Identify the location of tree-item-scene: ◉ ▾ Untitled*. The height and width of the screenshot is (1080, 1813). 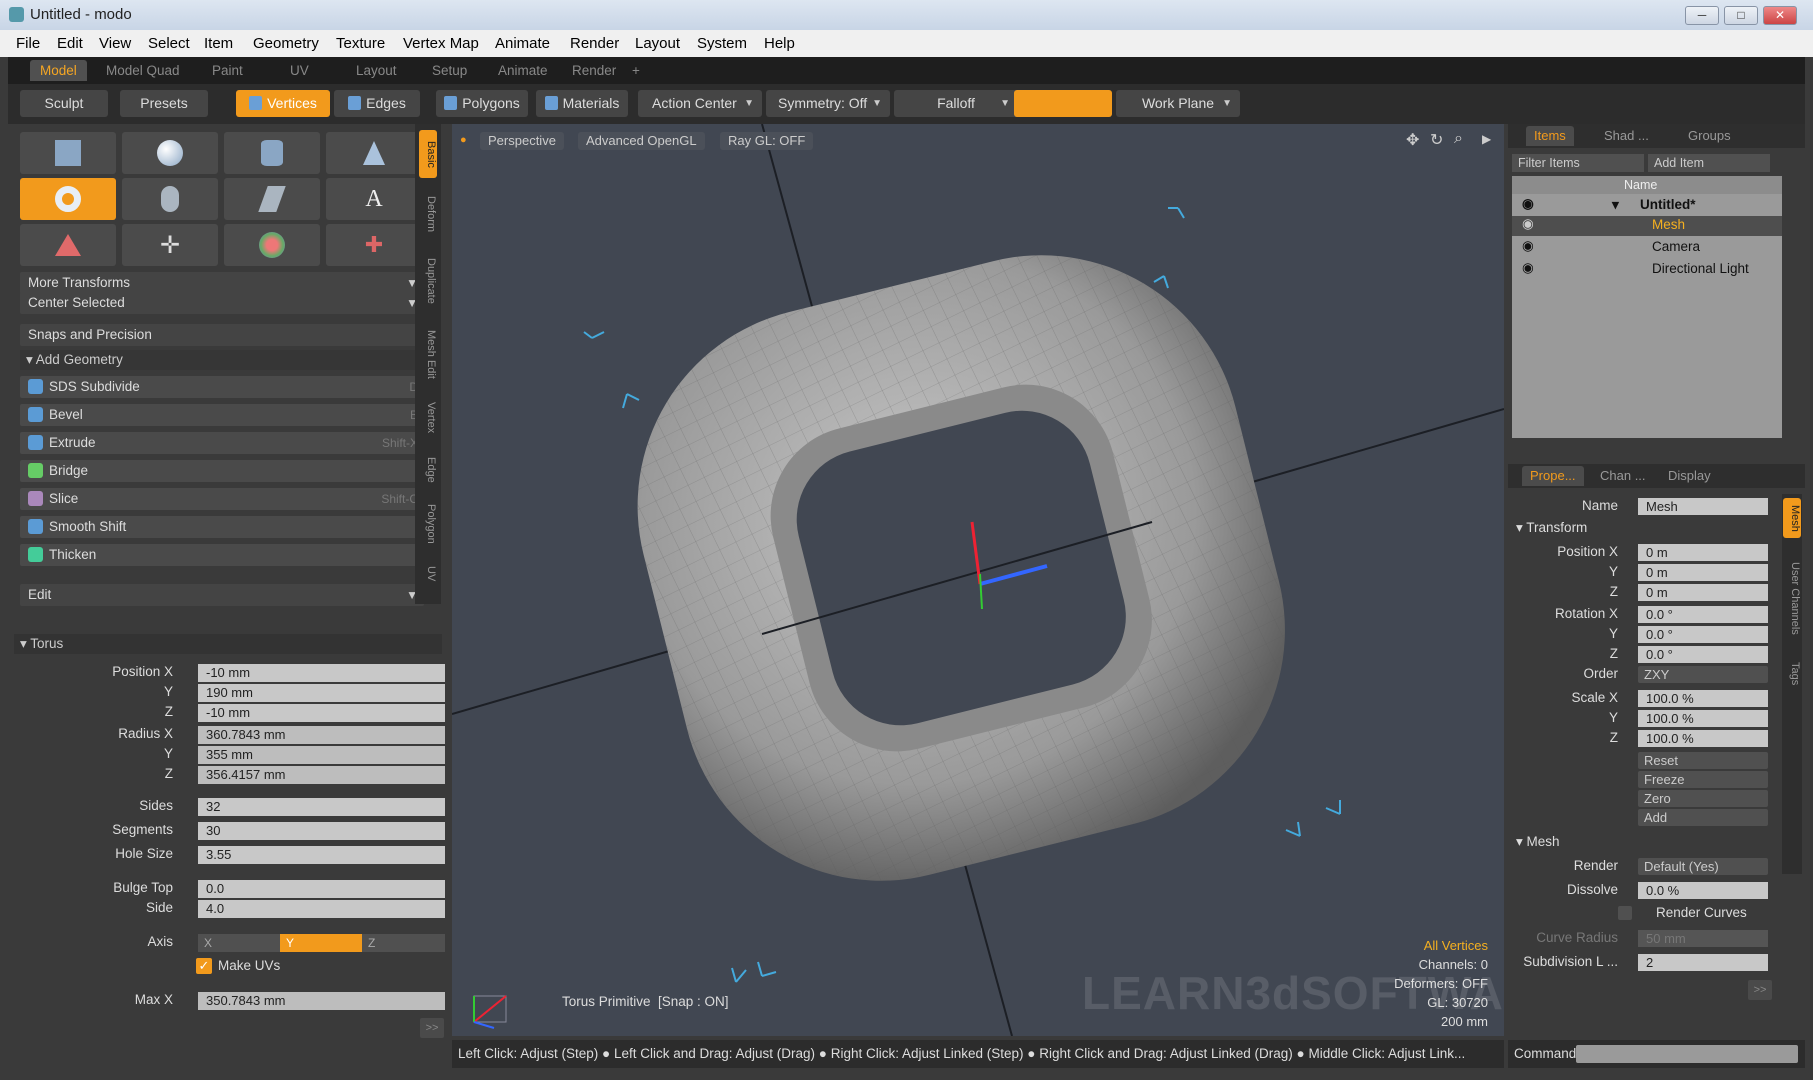
(1647, 206).